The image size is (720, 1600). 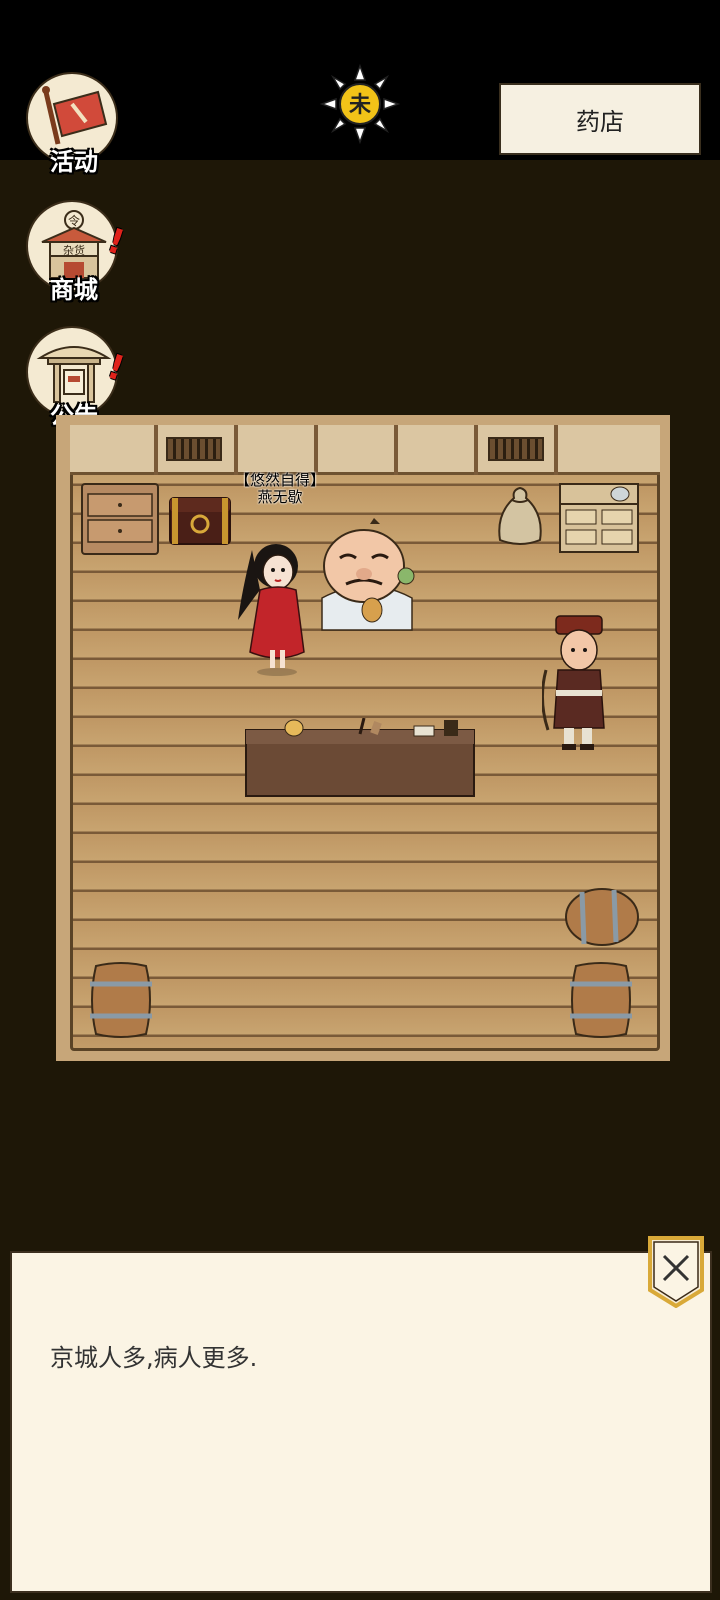 What do you see at coordinates (279, 480) in the screenshot?
I see `npc-title: 【悠然自得】` at bounding box center [279, 480].